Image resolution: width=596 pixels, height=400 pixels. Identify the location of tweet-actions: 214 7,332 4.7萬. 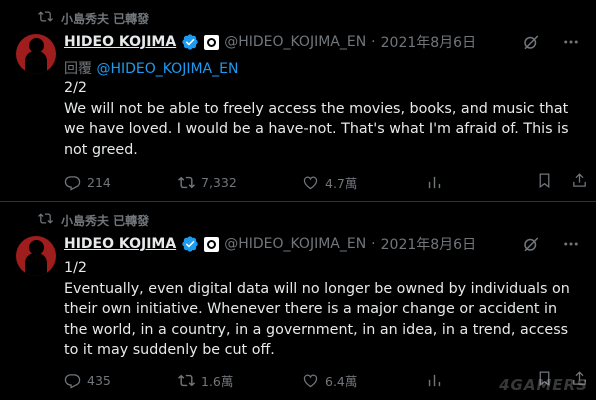
(325, 182).